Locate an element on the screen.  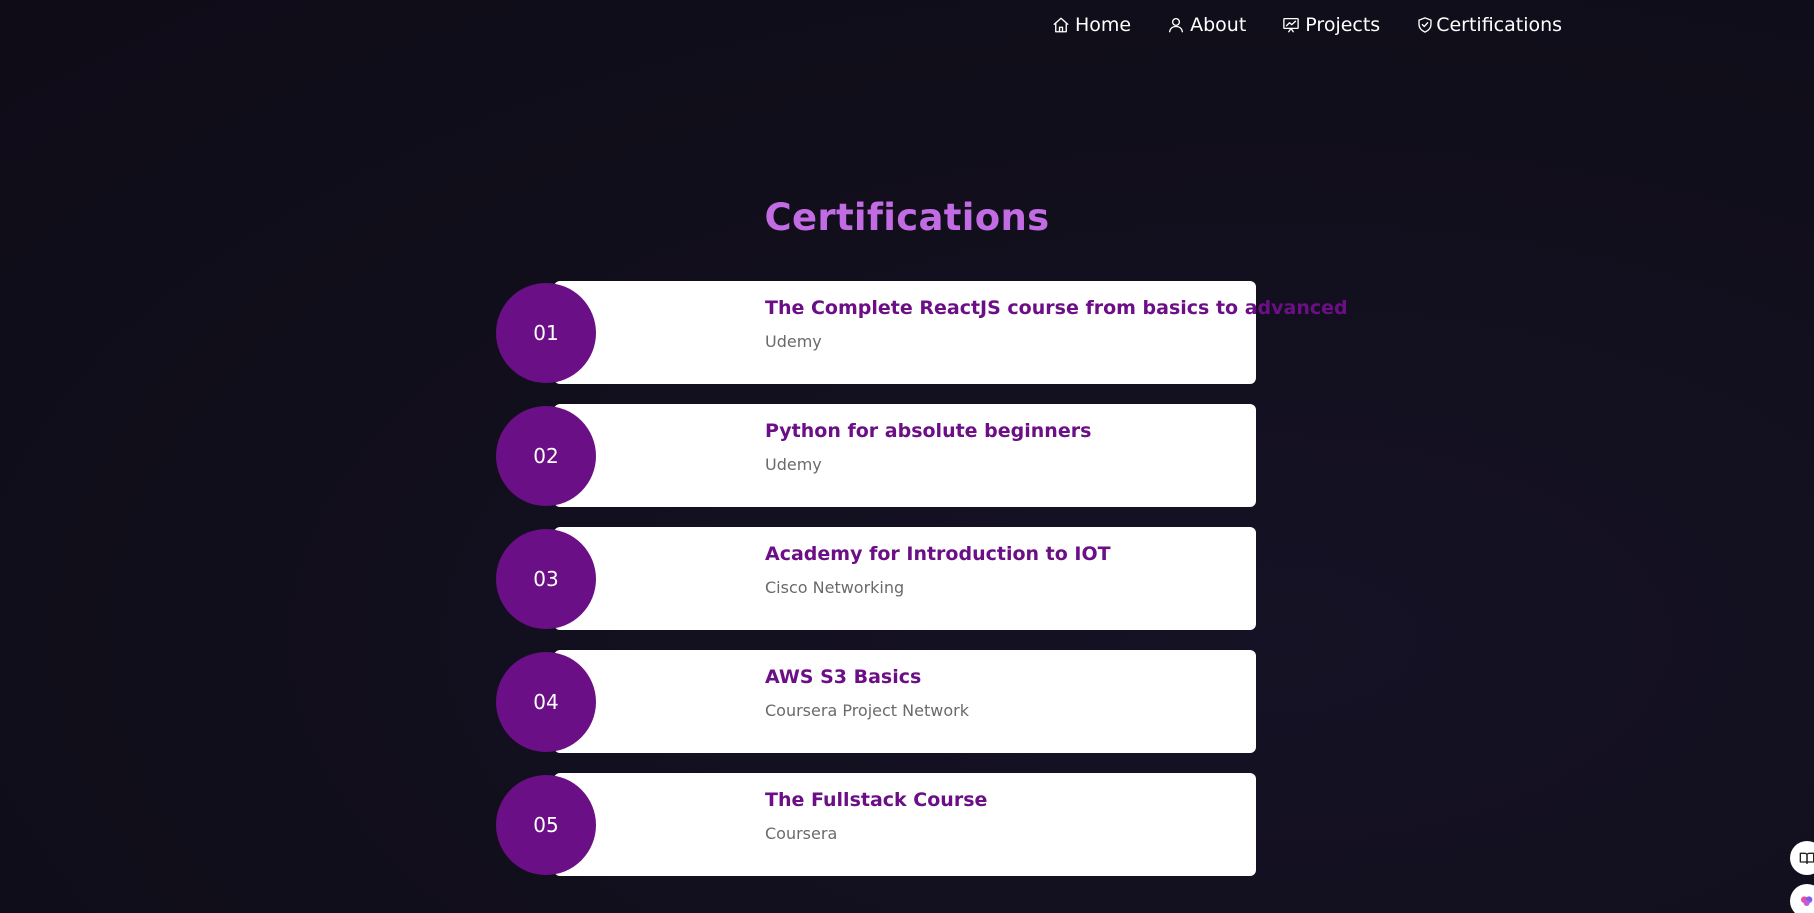
top-navbar: Home About Projects Certifications is located at coordinates (907, 28).